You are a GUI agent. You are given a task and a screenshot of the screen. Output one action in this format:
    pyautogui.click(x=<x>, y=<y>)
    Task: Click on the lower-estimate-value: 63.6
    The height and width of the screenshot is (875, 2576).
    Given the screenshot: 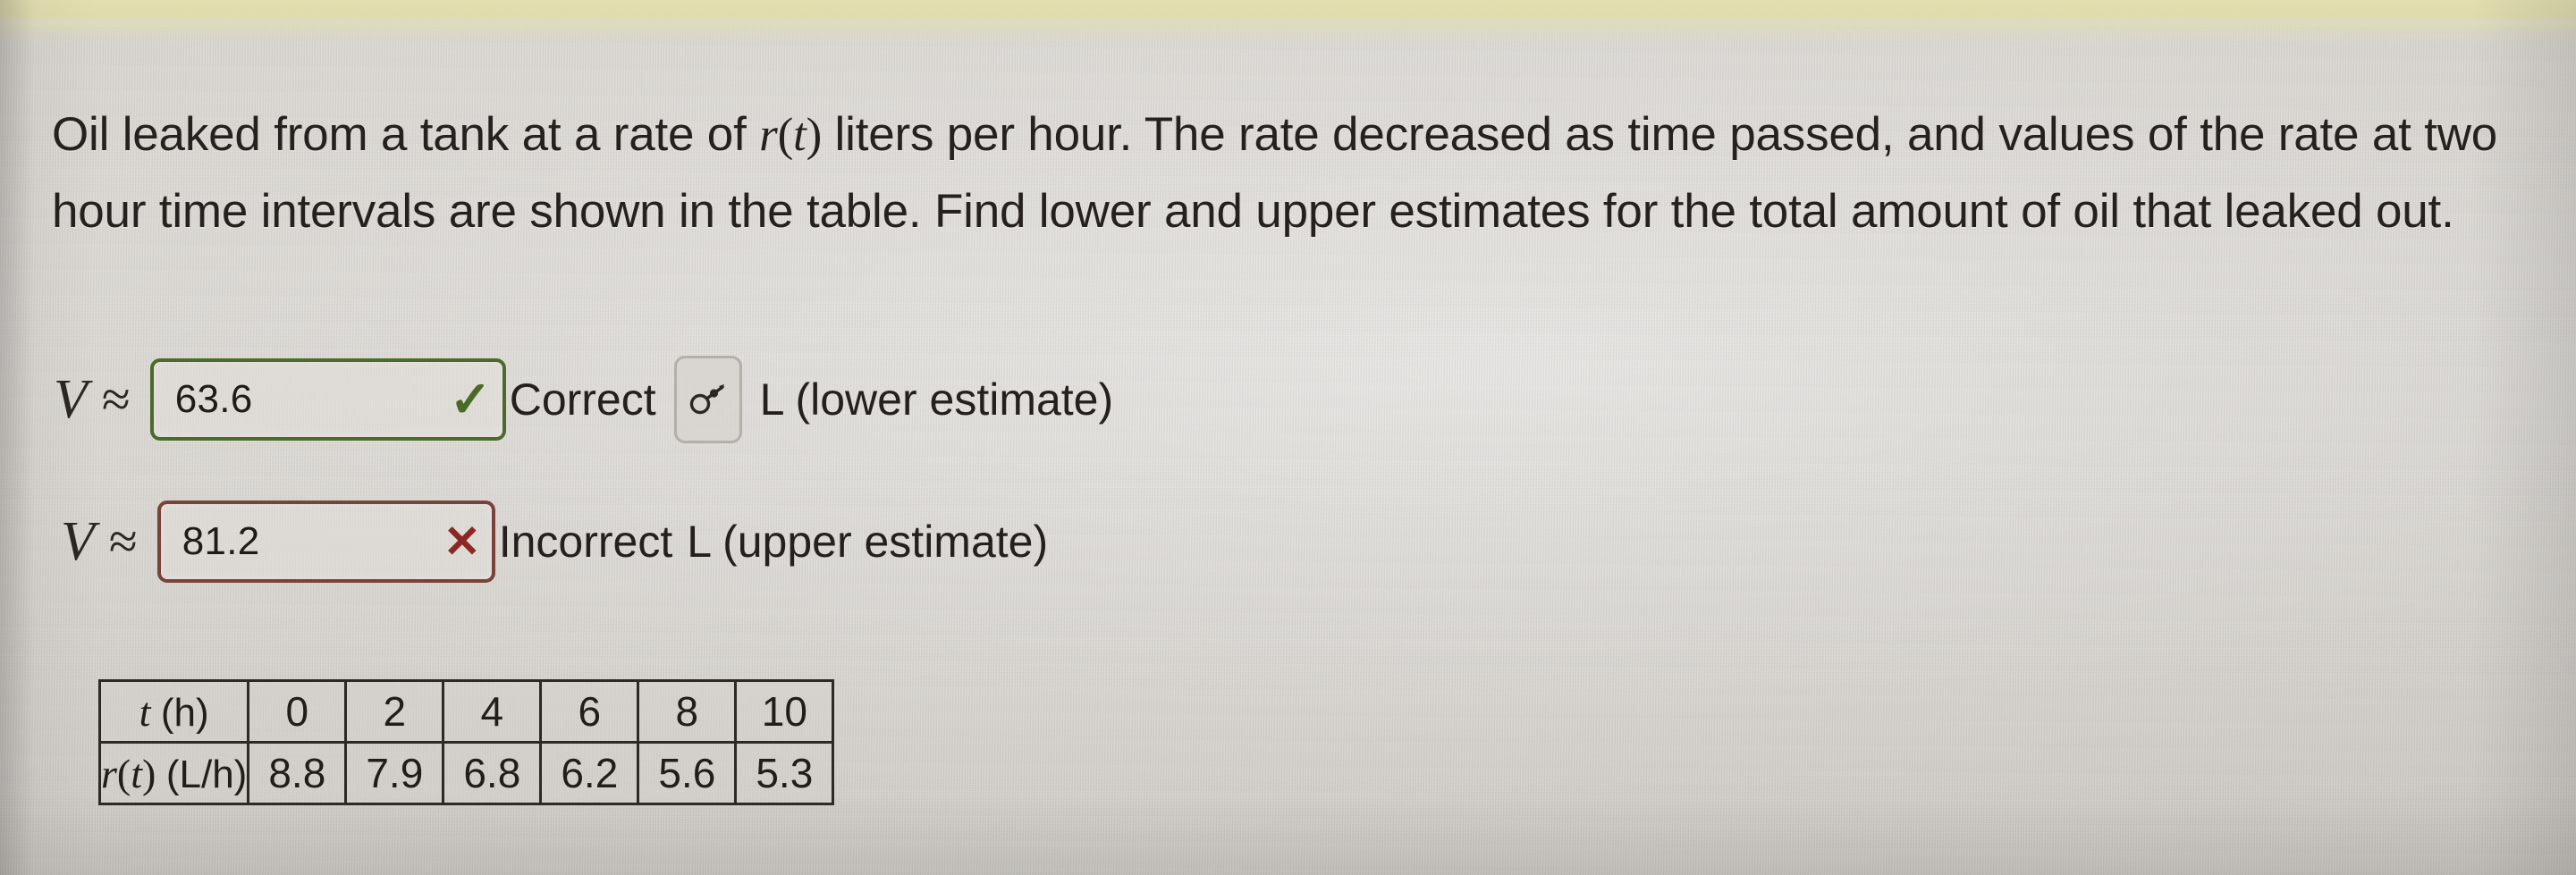 What is the action you would take?
    pyautogui.click(x=213, y=399)
    